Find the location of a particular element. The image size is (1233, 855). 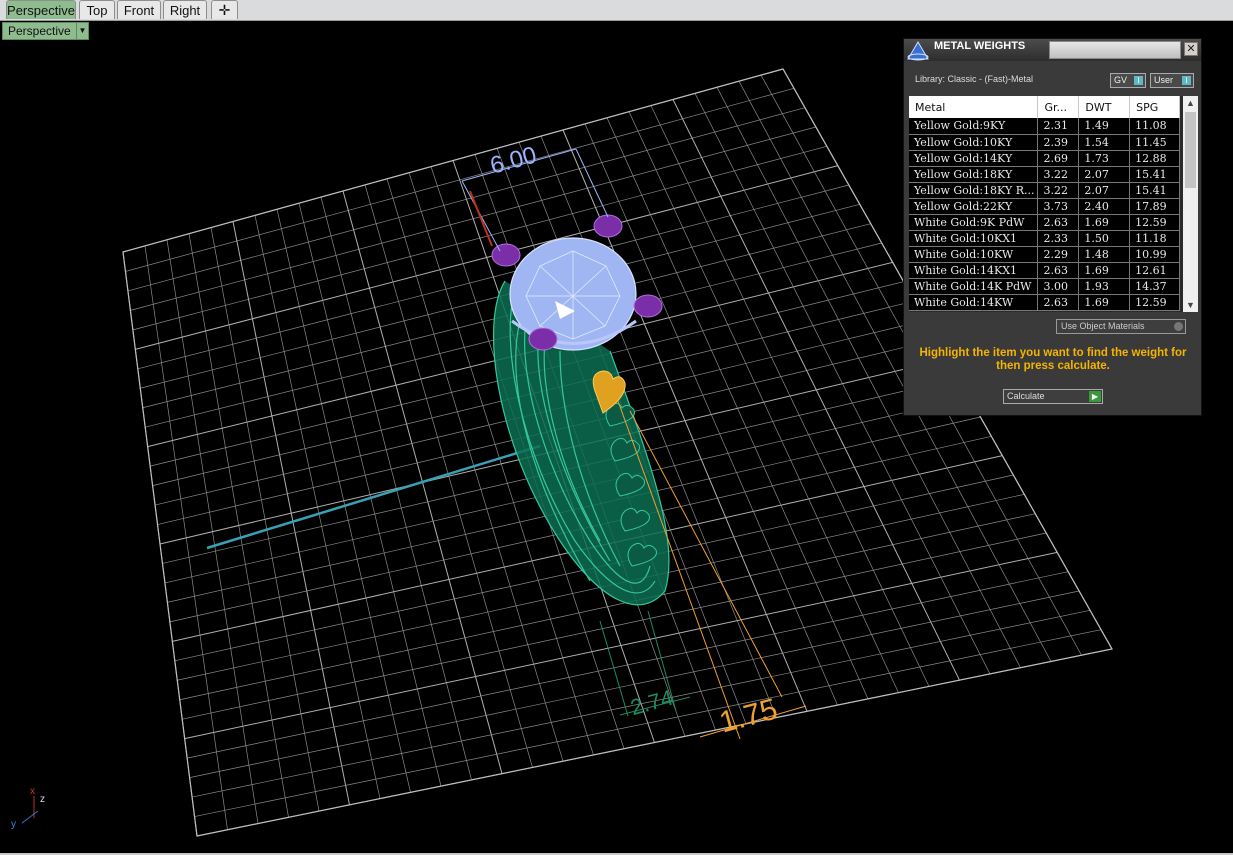

value-cell: 3.00 is located at coordinates (1058, 286).